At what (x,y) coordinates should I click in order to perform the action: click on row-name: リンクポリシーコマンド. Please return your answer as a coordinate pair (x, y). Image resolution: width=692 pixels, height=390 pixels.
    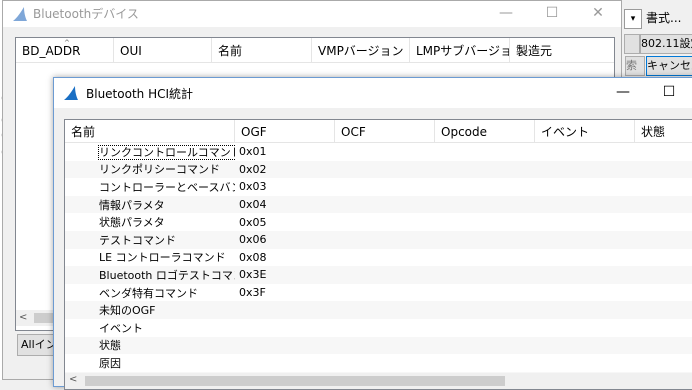
    Looking at the image, I should click on (150, 169).